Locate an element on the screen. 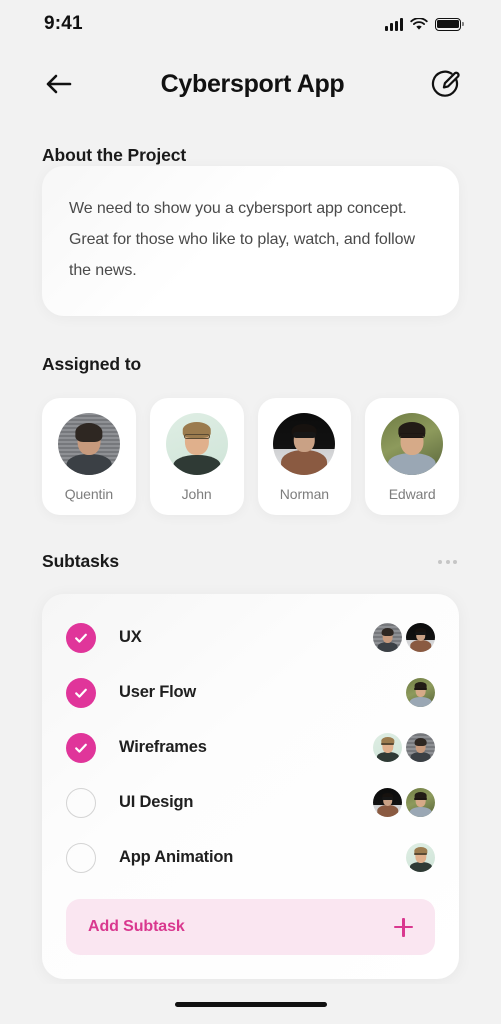  status-bar: 9:41 is located at coordinates (250, 24).